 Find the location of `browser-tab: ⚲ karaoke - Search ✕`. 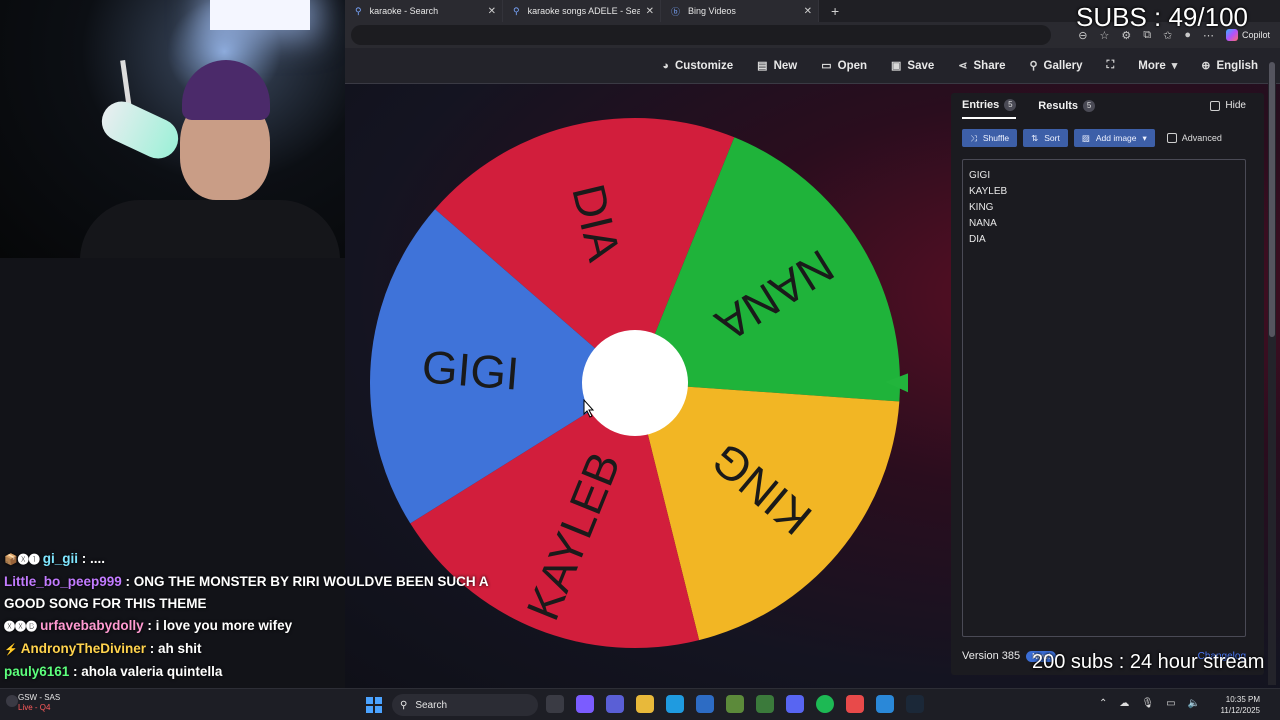

browser-tab: ⚲ karaoke - Search ✕ is located at coordinates (424, 11).